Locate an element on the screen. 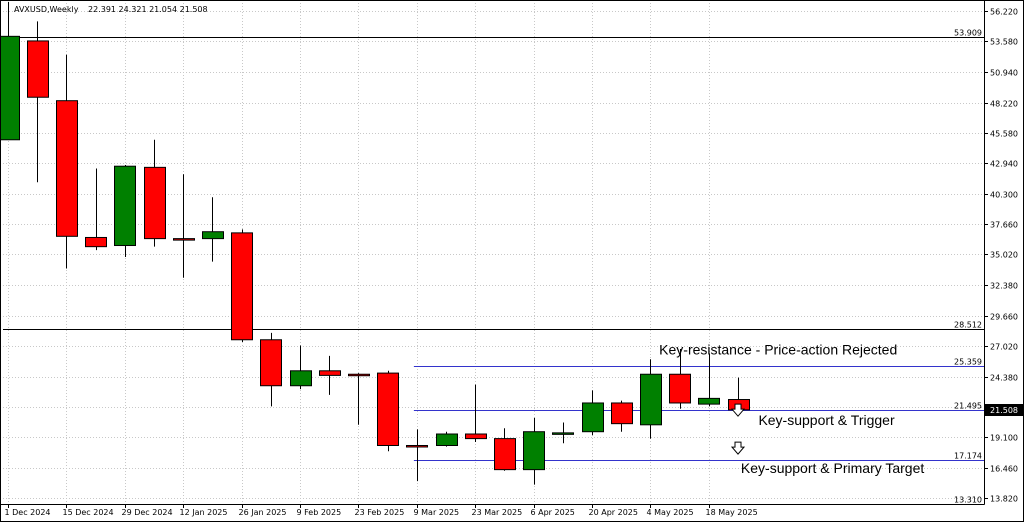 Image resolution: width=1024 pixels, height=522 pixels. y-tick-label: 27.020 is located at coordinates (1004, 347).